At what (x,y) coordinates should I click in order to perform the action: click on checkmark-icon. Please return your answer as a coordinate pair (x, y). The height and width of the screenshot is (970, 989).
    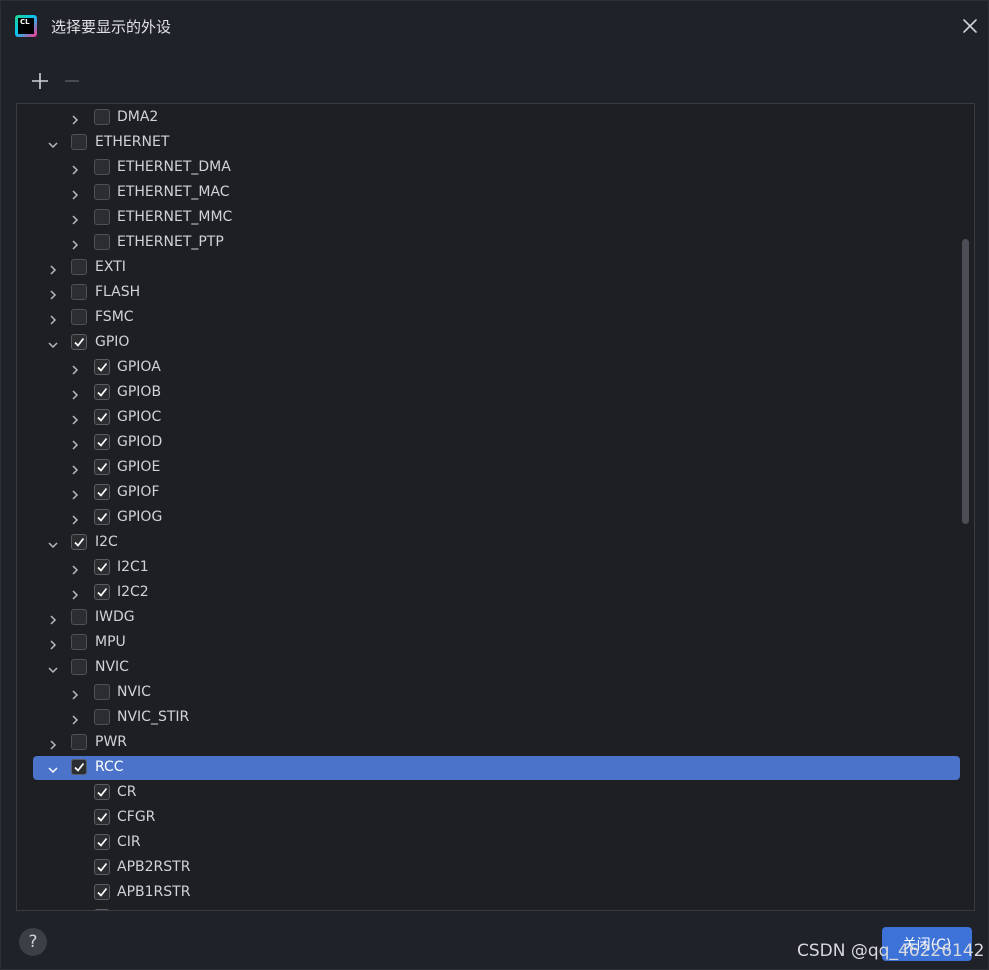
    Looking at the image, I should click on (102, 892).